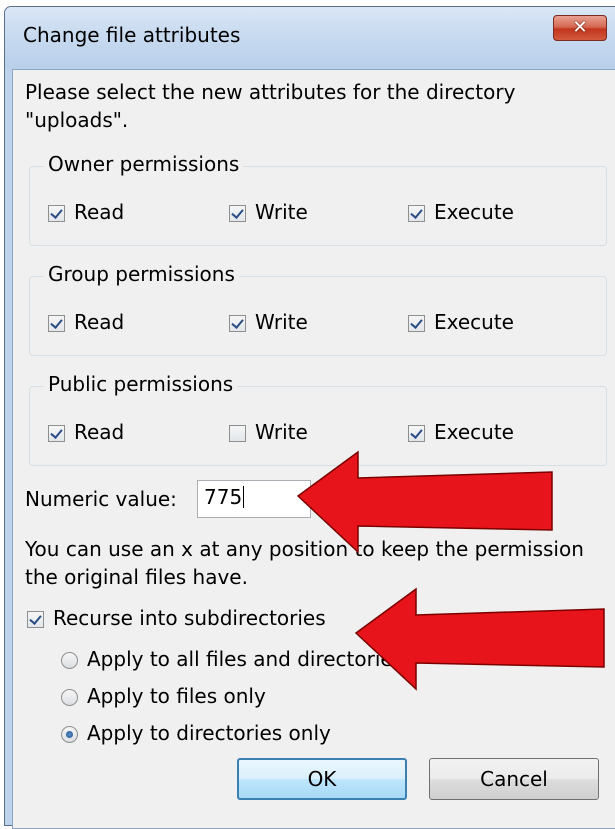  I want to click on owner-read-checkbox, so click(56, 213).